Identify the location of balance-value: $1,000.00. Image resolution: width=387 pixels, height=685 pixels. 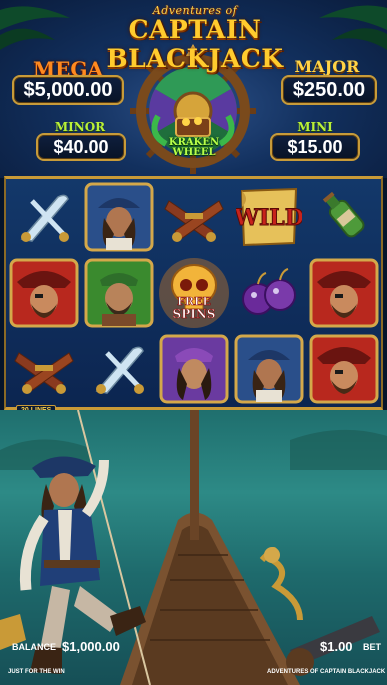
(91, 646).